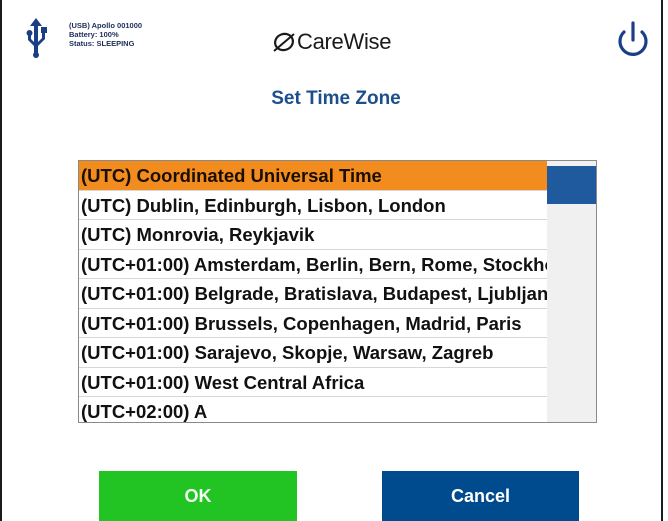 The height and width of the screenshot is (521, 668). What do you see at coordinates (633, 41) in the screenshot?
I see `power-icon` at bounding box center [633, 41].